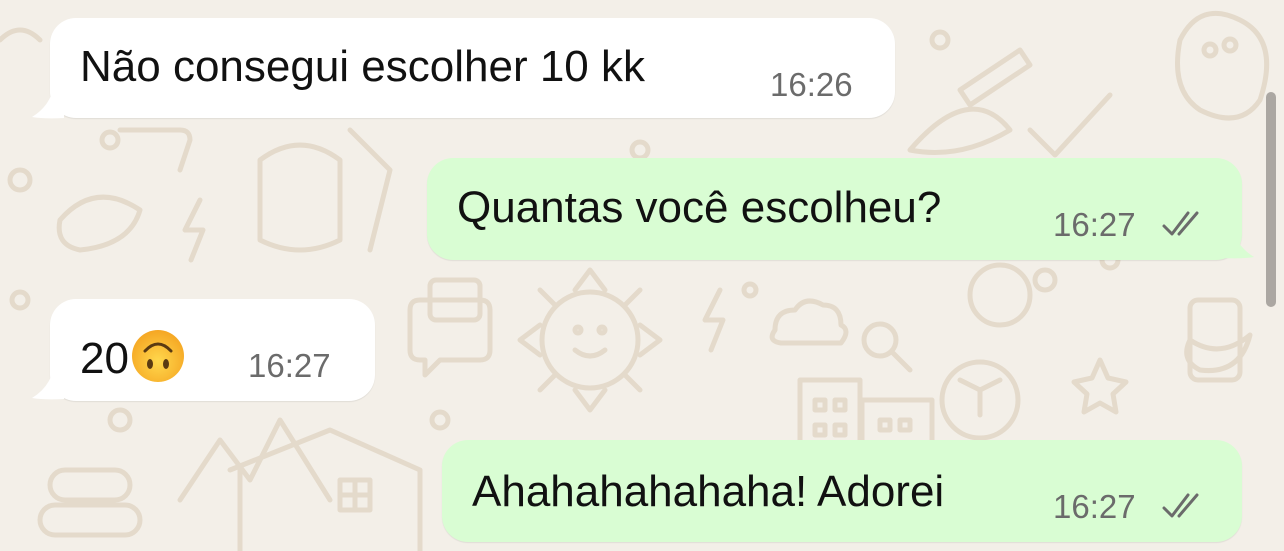  I want to click on message-text-value: 20, so click(104, 358).